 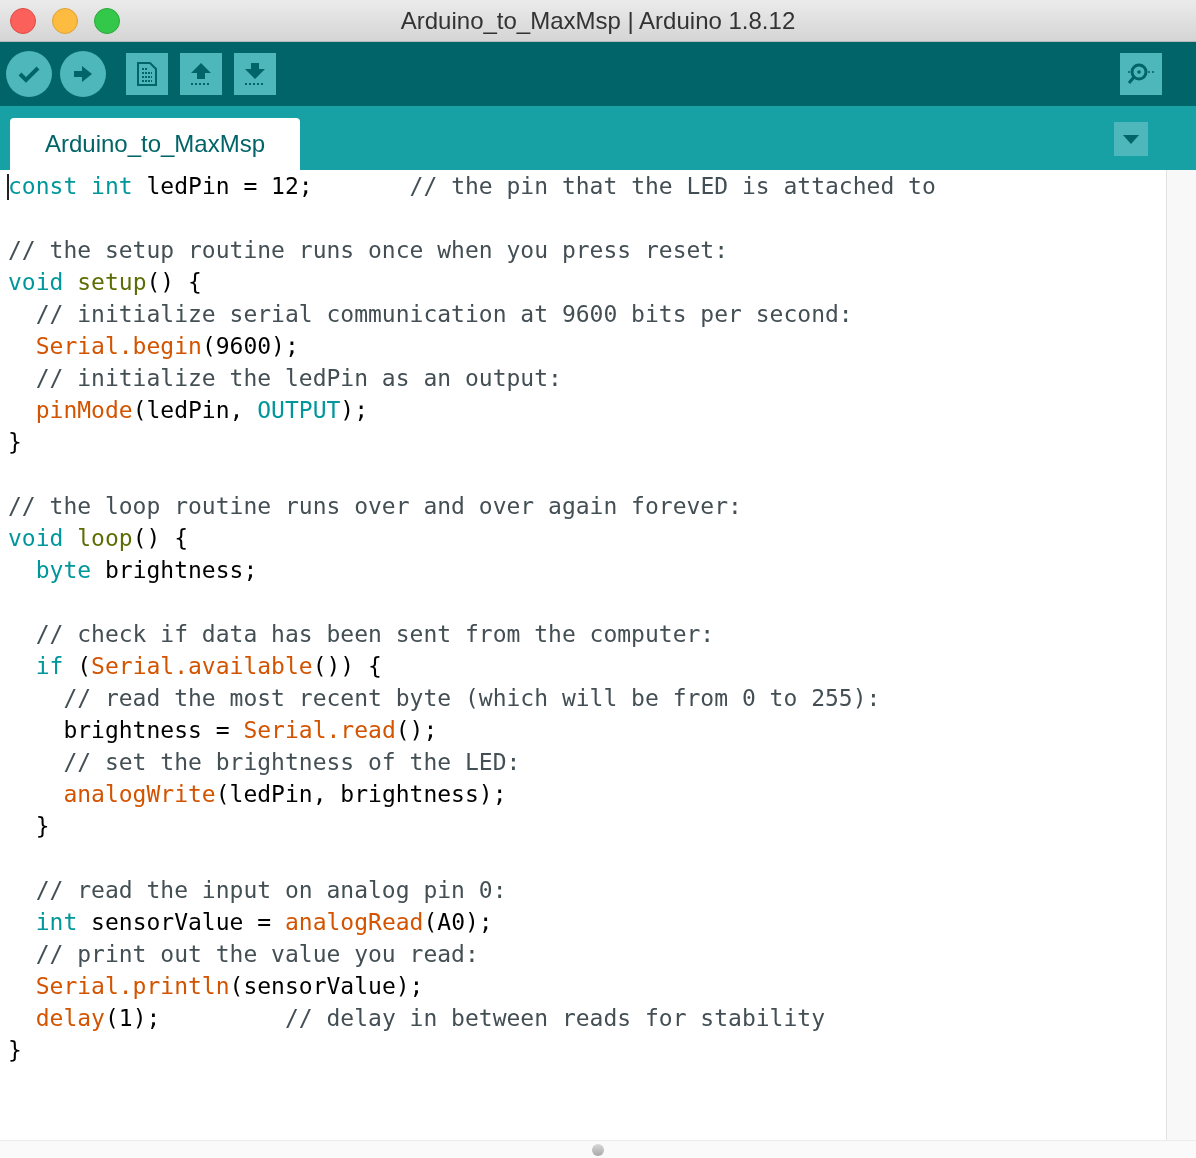 I want to click on arrow-right-icon, so click(x=83, y=74).